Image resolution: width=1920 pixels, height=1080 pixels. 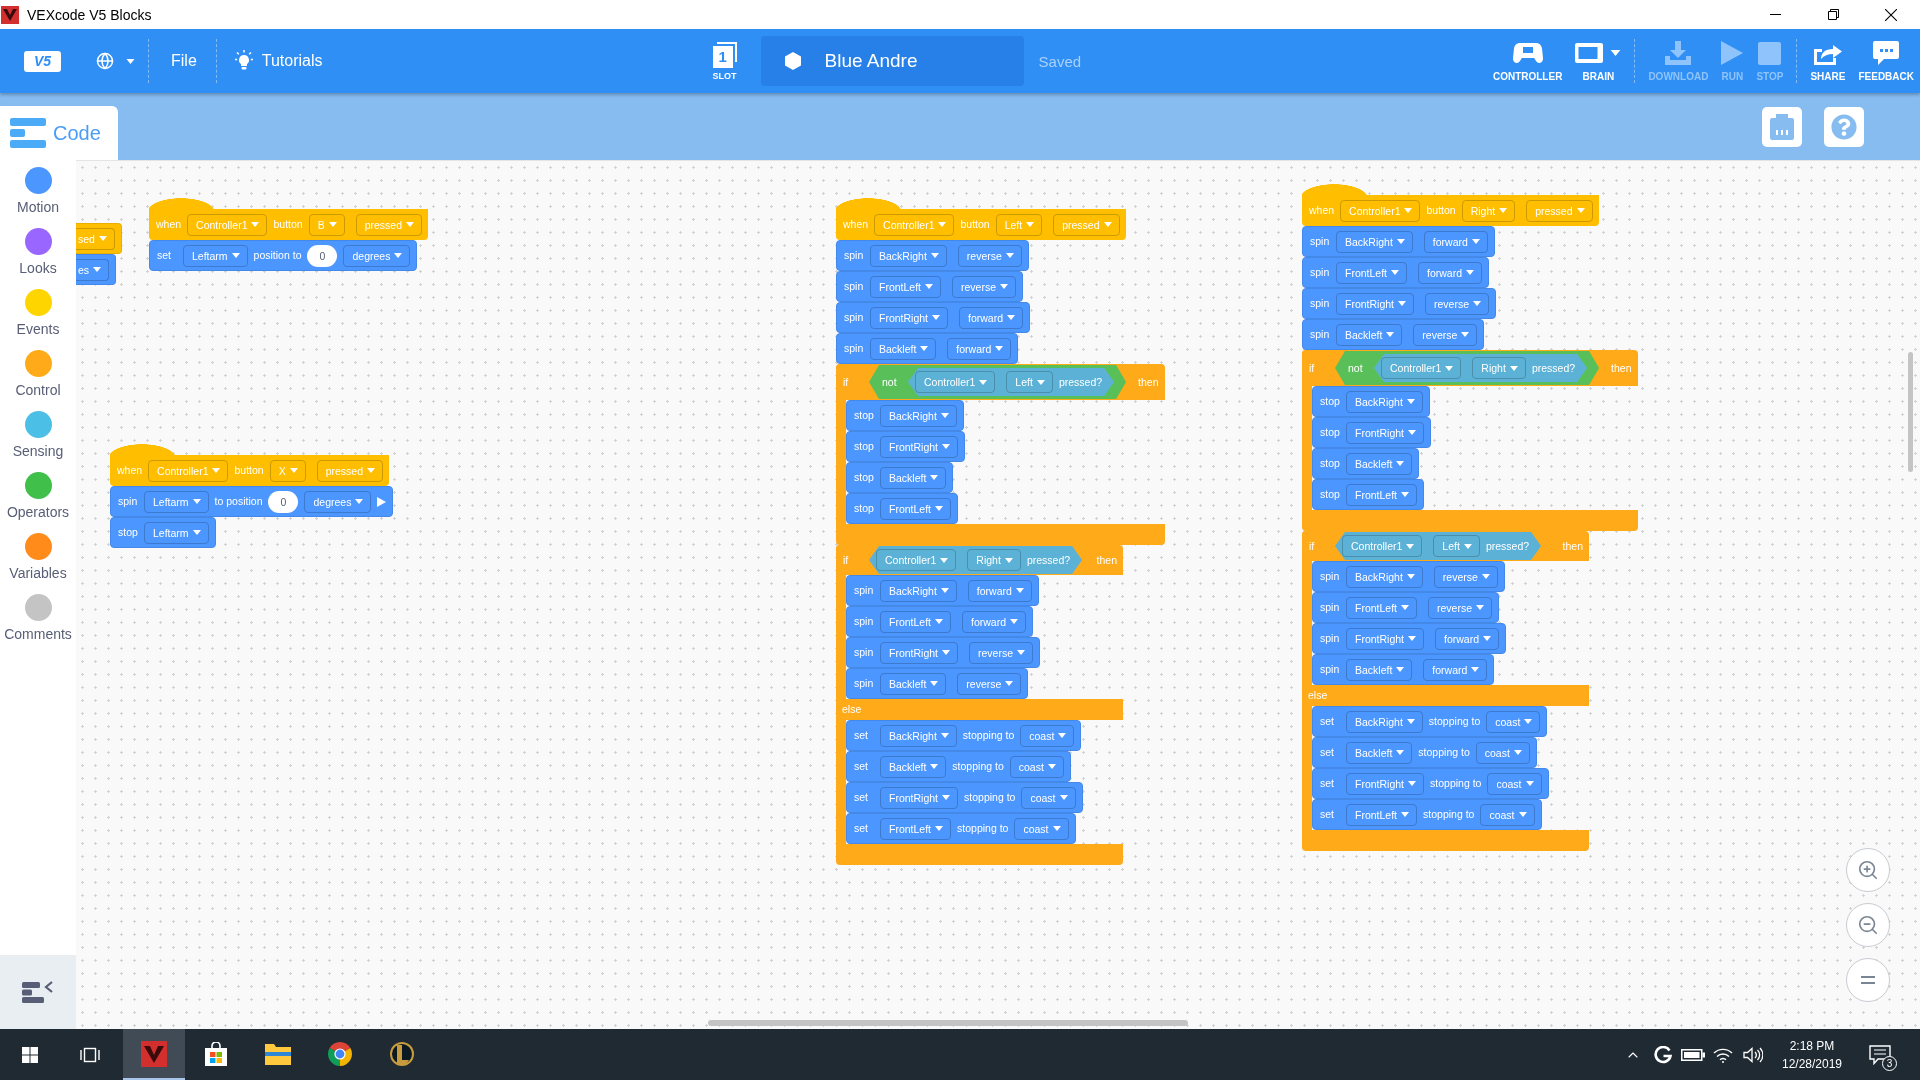 I want to click on dropdown: X, so click(x=287, y=470).